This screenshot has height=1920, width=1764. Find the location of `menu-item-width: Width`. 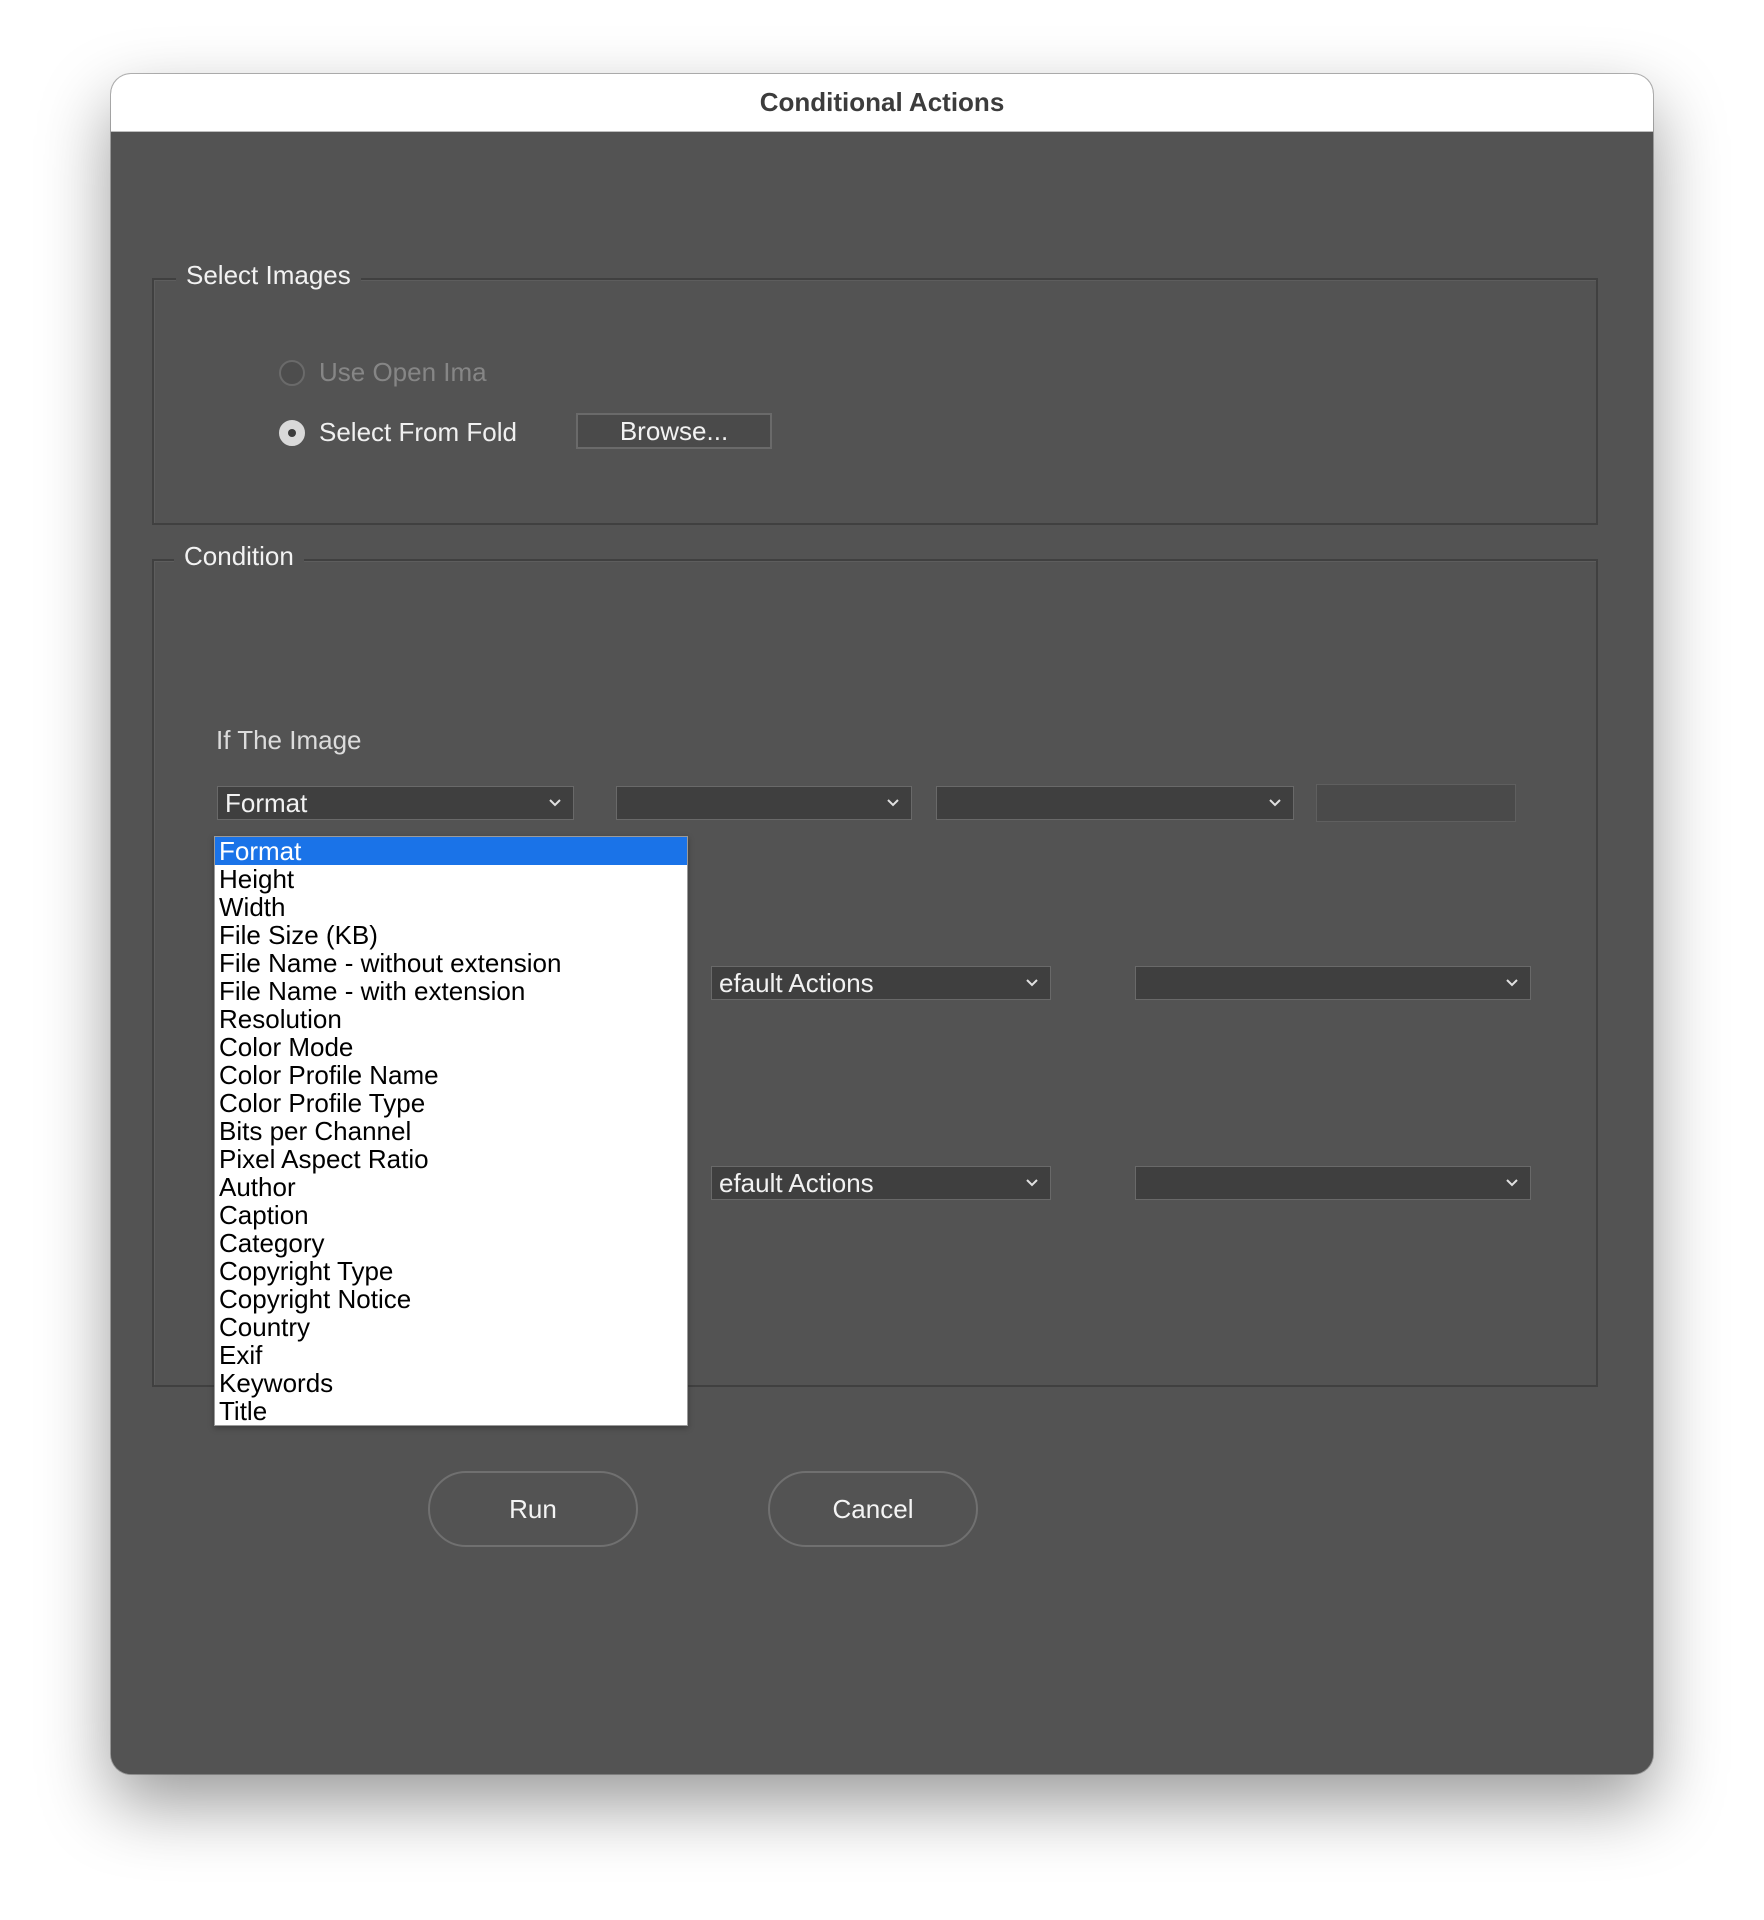

menu-item-width: Width is located at coordinates (451, 907).